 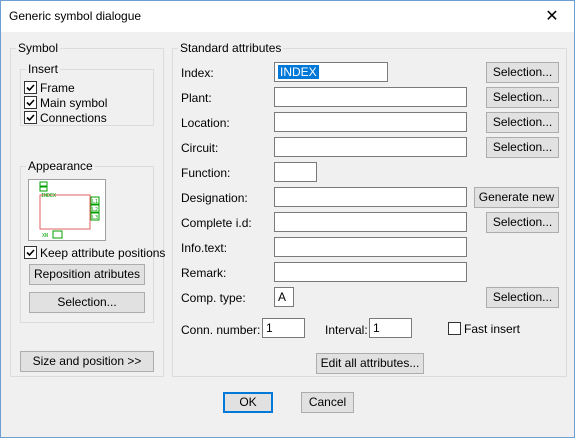 What do you see at coordinates (492, 329) in the screenshot?
I see `fast-insert-label: Fast insert` at bounding box center [492, 329].